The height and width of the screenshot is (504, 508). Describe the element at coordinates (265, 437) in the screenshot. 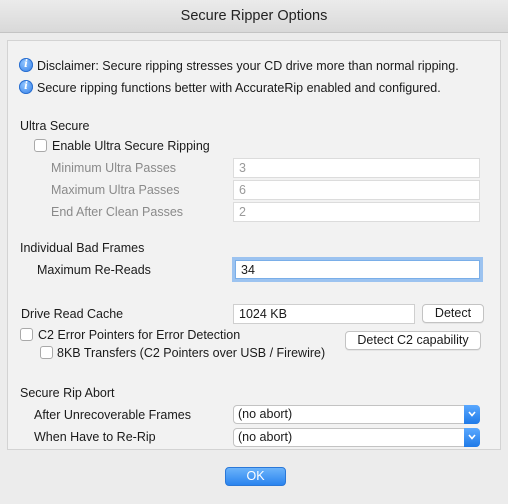

I see `rerip-value: (no abort)` at that location.